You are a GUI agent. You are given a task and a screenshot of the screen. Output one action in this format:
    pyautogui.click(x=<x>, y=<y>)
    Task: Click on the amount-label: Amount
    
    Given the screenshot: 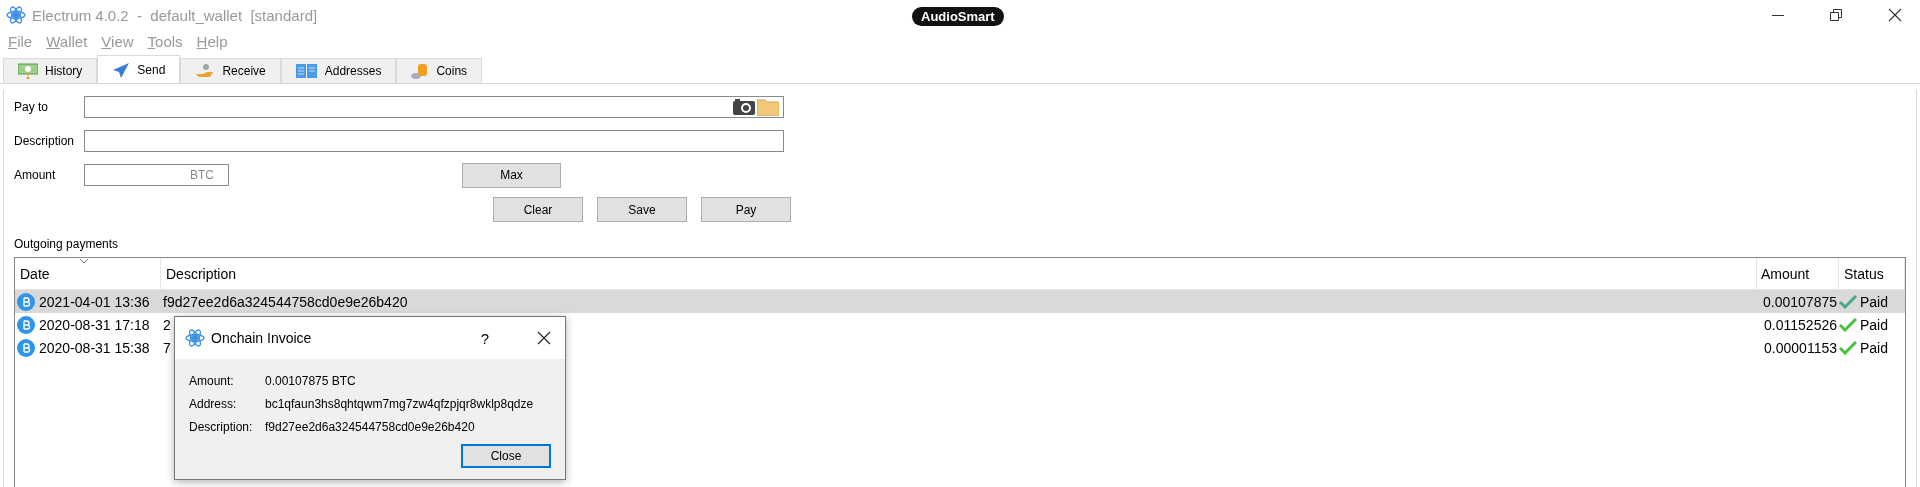 What is the action you would take?
    pyautogui.click(x=35, y=175)
    